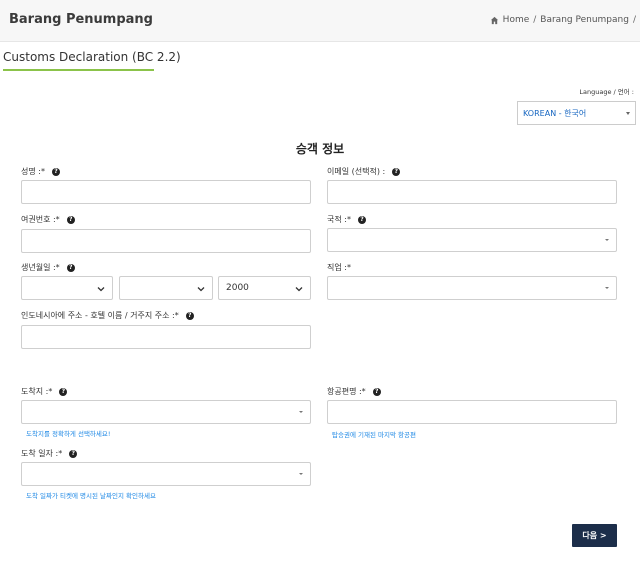 The image size is (640, 570). Describe the element at coordinates (594, 535) in the screenshot. I see `next-button: 다음 >` at that location.